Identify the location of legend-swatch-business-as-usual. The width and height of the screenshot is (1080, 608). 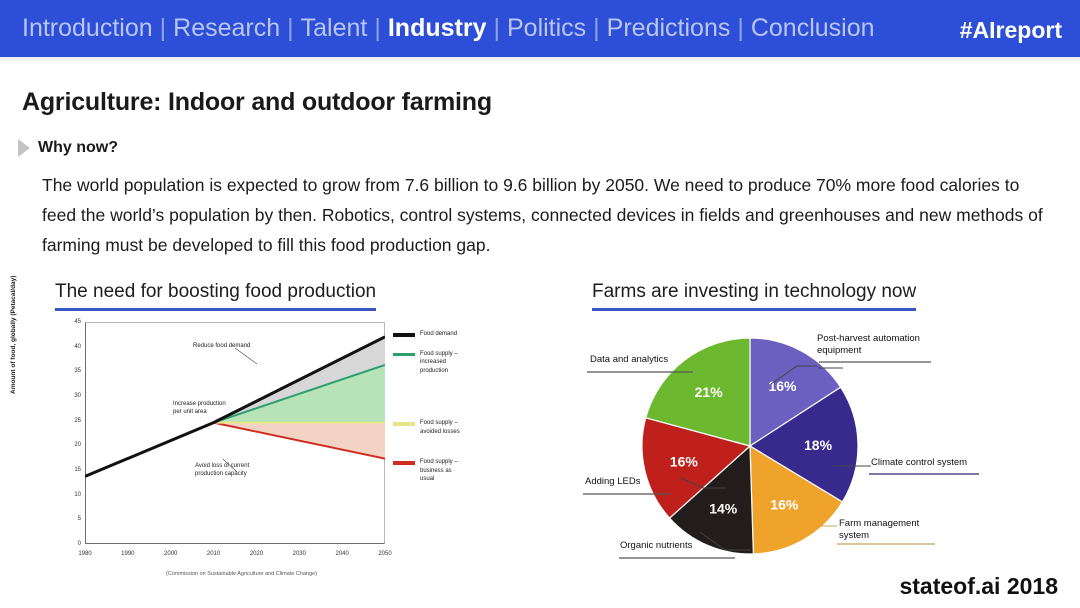
(404, 463).